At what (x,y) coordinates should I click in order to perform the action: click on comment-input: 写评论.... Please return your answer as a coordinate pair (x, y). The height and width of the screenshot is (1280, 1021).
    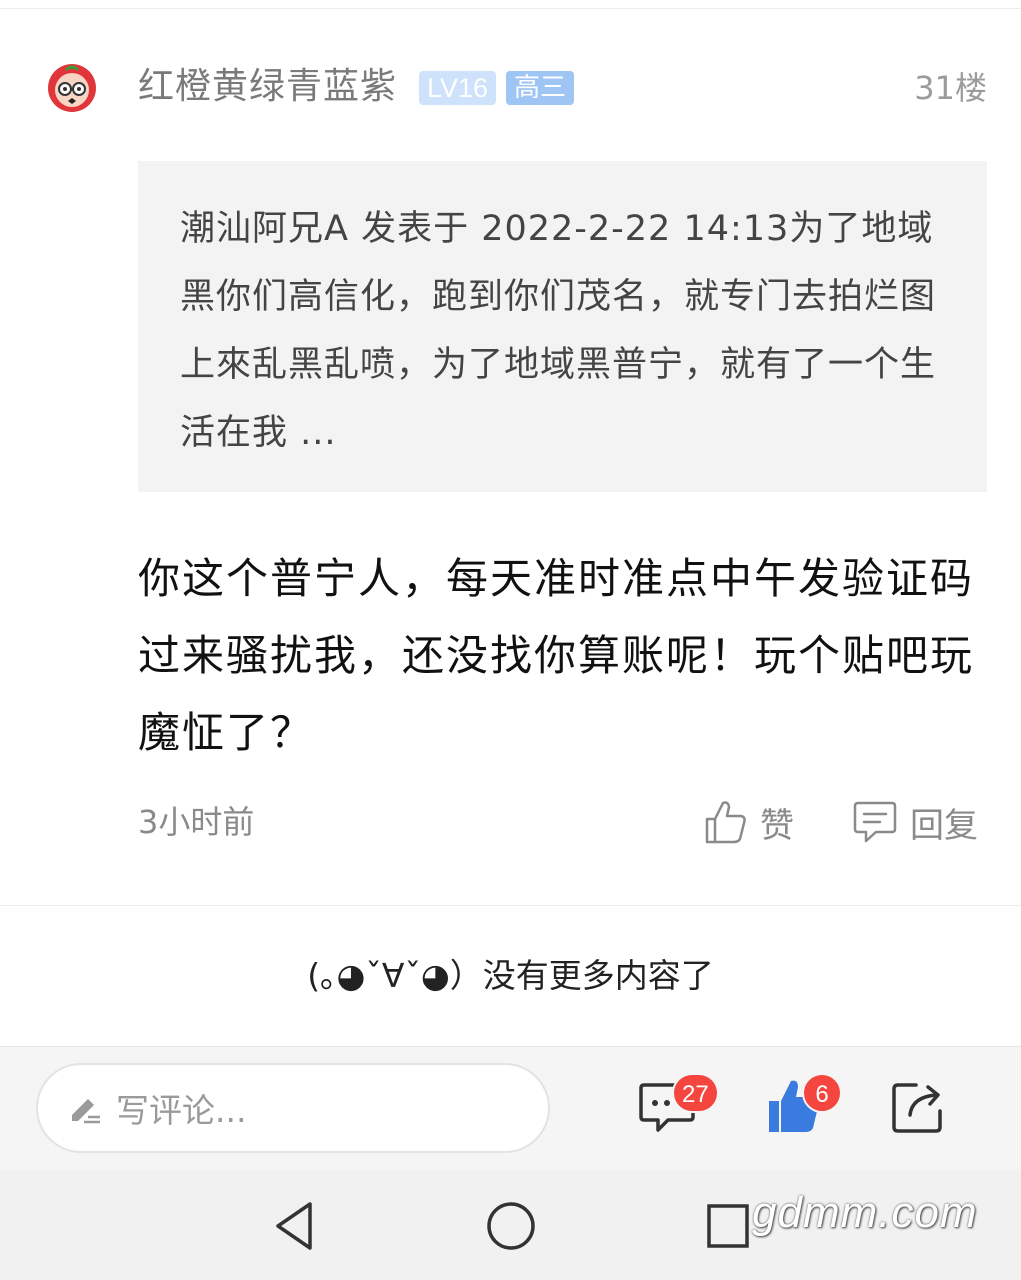
    Looking at the image, I should click on (293, 1108).